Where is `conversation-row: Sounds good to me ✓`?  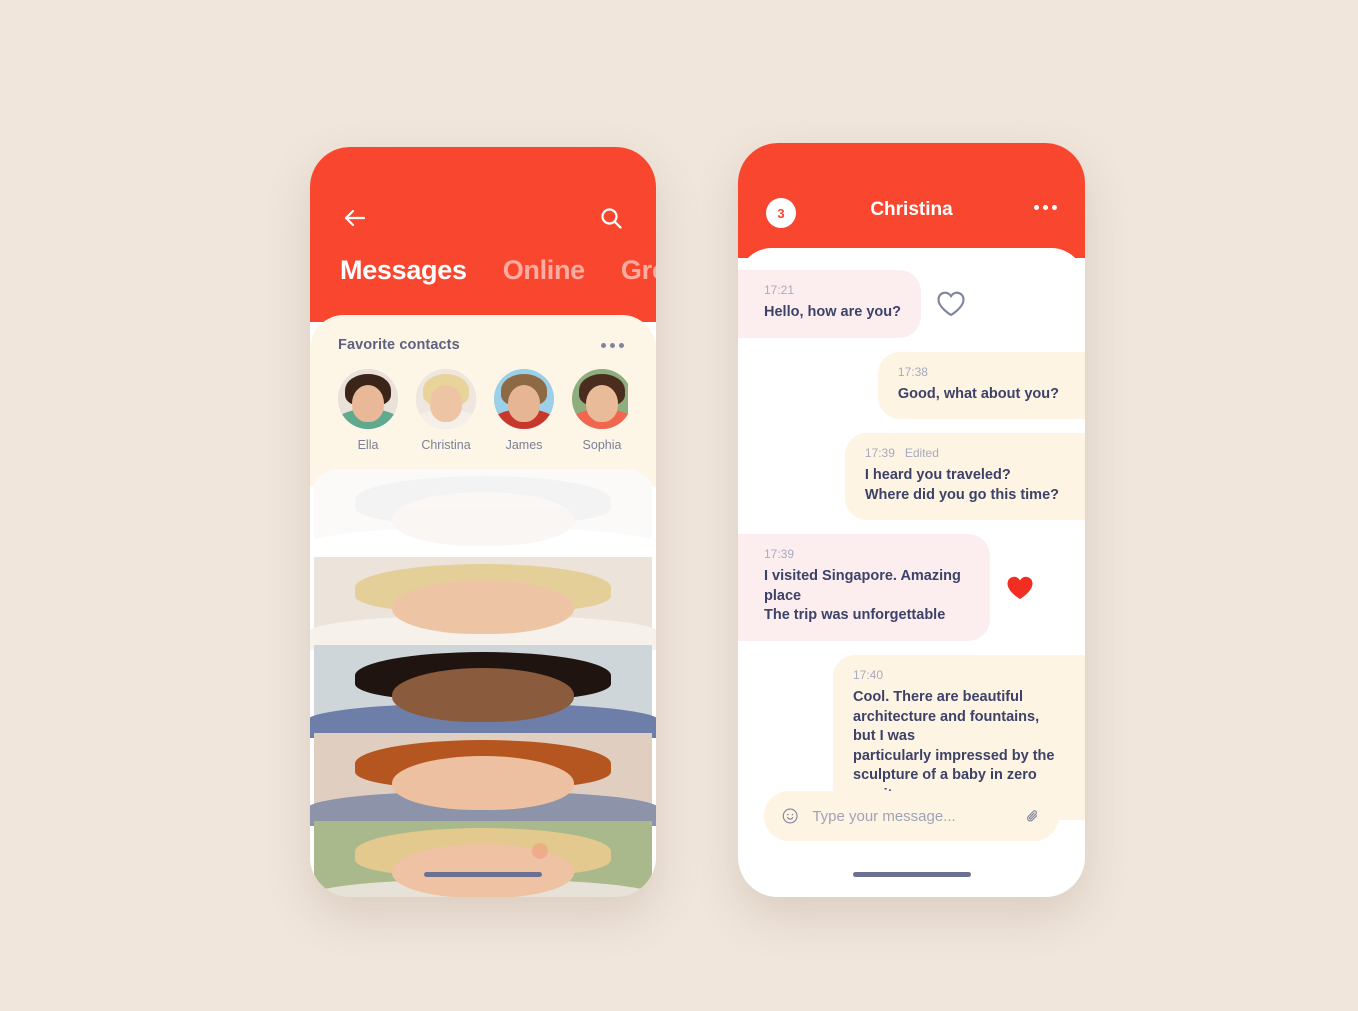
conversation-row: Sounds good to me ✓ is located at coordinates (483, 516).